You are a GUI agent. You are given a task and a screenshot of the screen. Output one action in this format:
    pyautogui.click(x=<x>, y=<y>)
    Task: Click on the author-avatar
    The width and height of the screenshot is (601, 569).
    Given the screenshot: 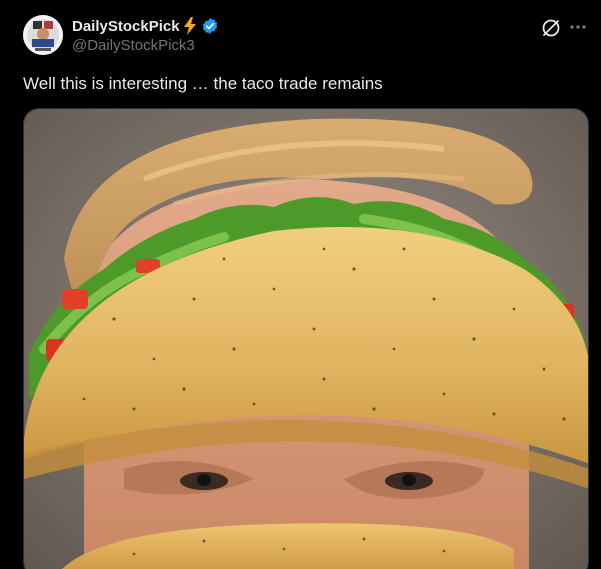 What is the action you would take?
    pyautogui.click(x=43, y=35)
    